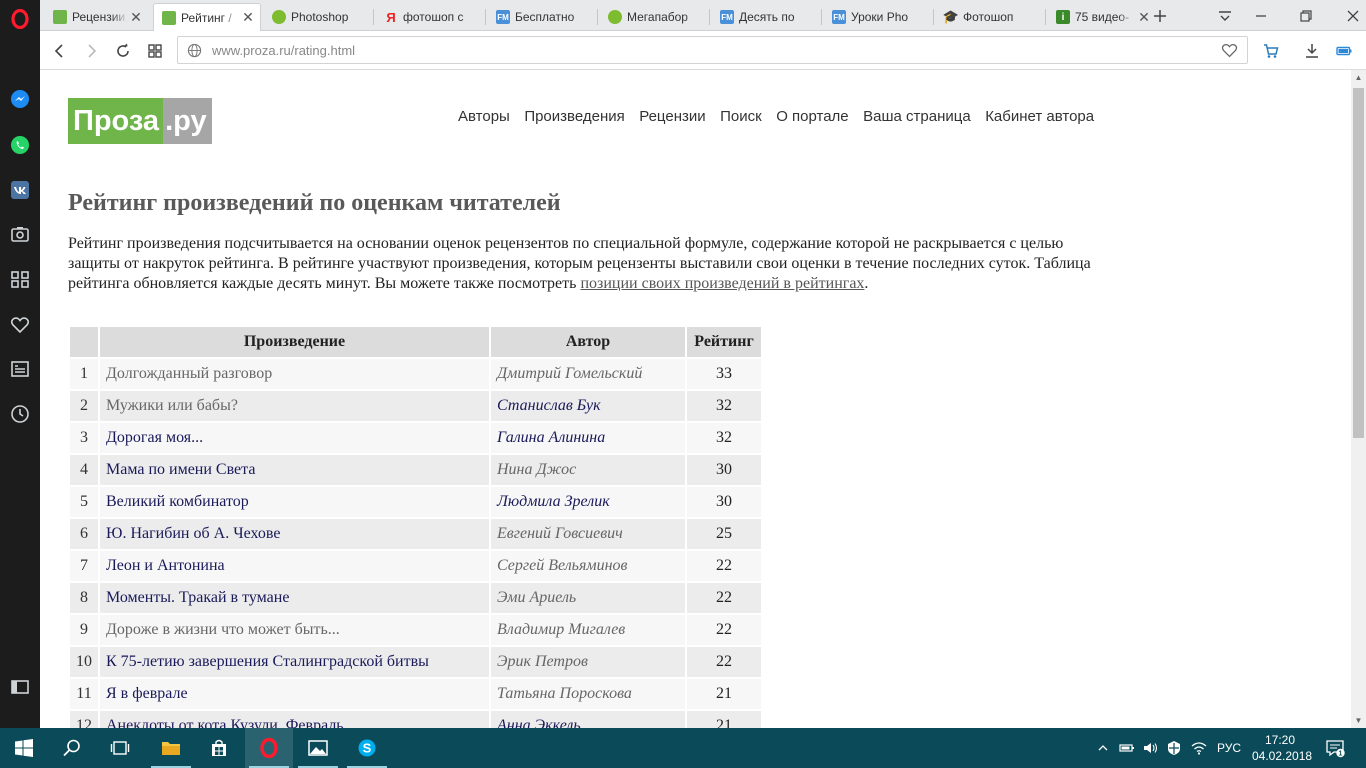  Describe the element at coordinates (1174, 748) in the screenshot. I see `network-icon` at that location.